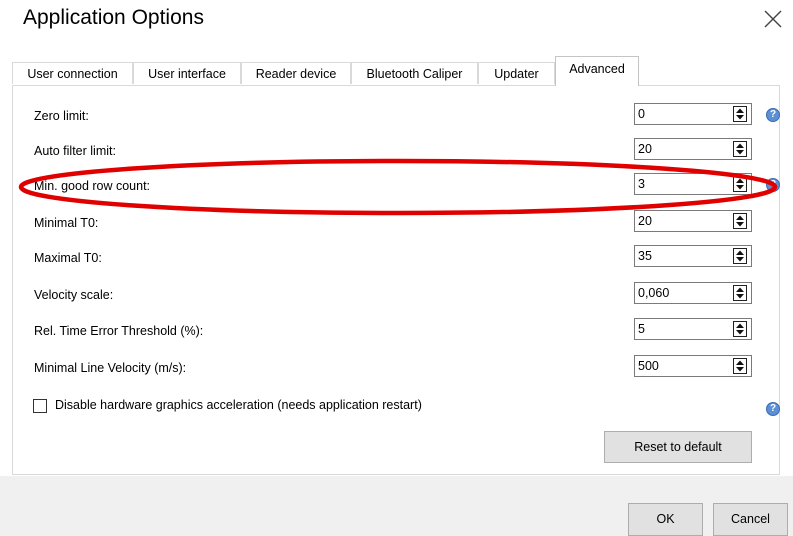 Image resolution: width=793 pixels, height=536 pixels. I want to click on field-label: Zero limit:, so click(61, 116).